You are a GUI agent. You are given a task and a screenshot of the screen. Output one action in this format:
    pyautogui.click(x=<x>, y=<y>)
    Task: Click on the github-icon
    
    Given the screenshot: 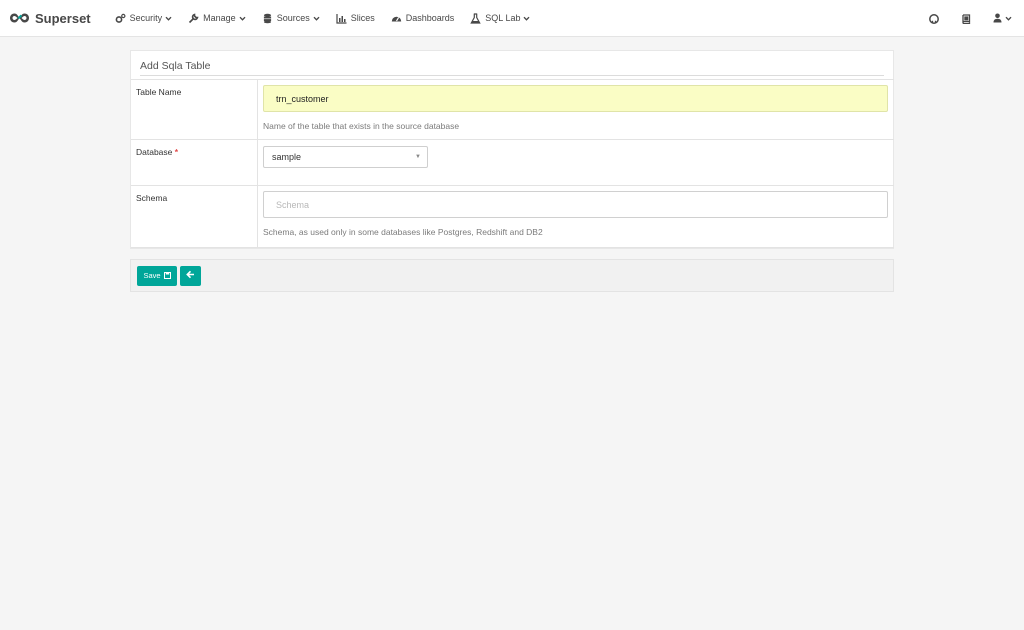 What is the action you would take?
    pyautogui.click(x=934, y=18)
    